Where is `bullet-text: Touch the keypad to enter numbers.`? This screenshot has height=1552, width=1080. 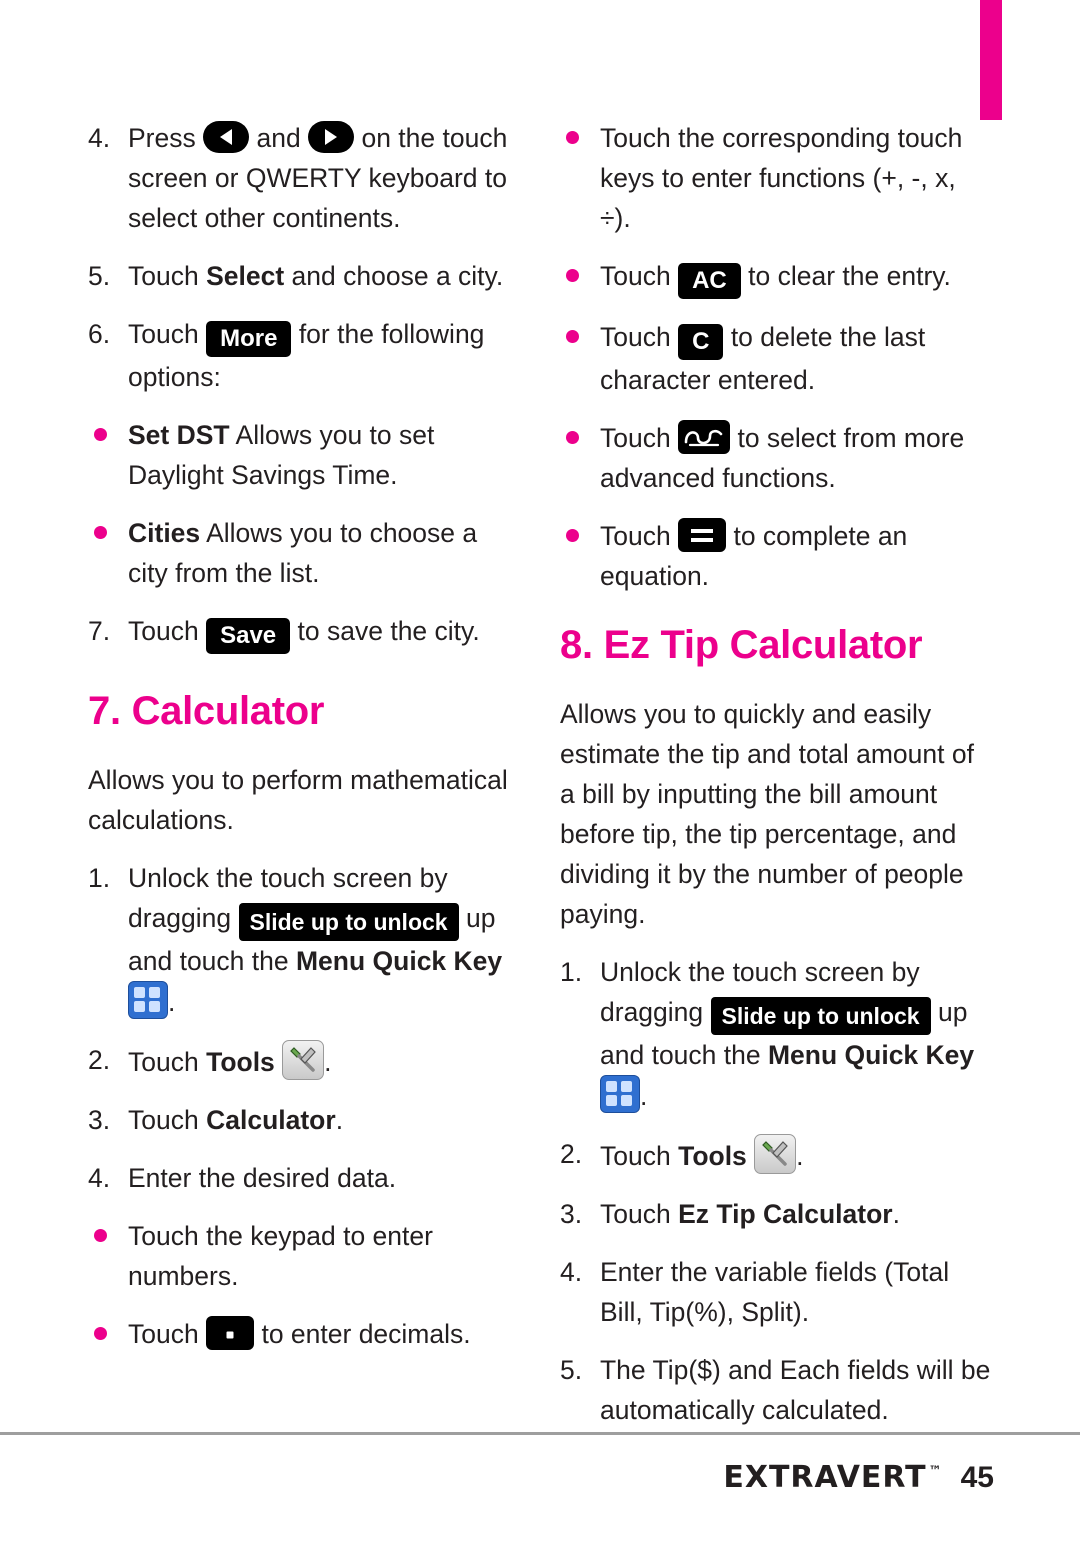 bullet-text: Touch the keypad to enter numbers. is located at coordinates (280, 1256).